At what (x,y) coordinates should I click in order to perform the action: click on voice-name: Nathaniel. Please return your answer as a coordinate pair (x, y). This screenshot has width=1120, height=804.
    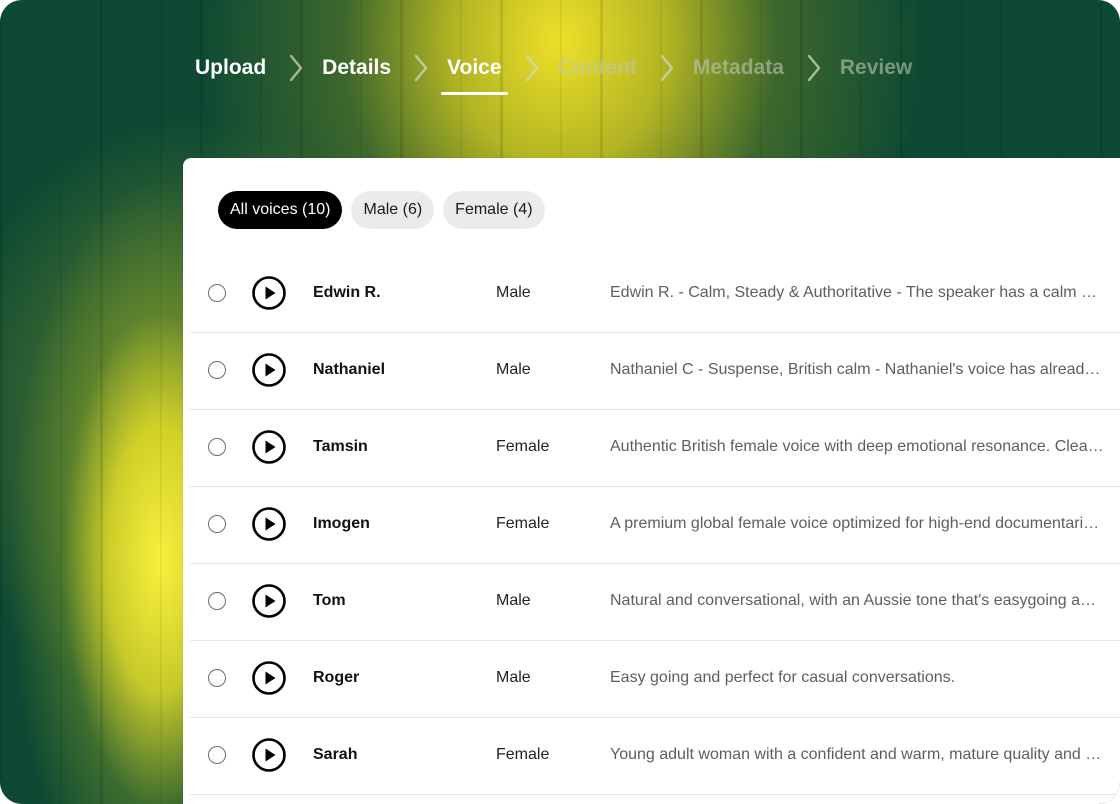
    Looking at the image, I should click on (349, 369).